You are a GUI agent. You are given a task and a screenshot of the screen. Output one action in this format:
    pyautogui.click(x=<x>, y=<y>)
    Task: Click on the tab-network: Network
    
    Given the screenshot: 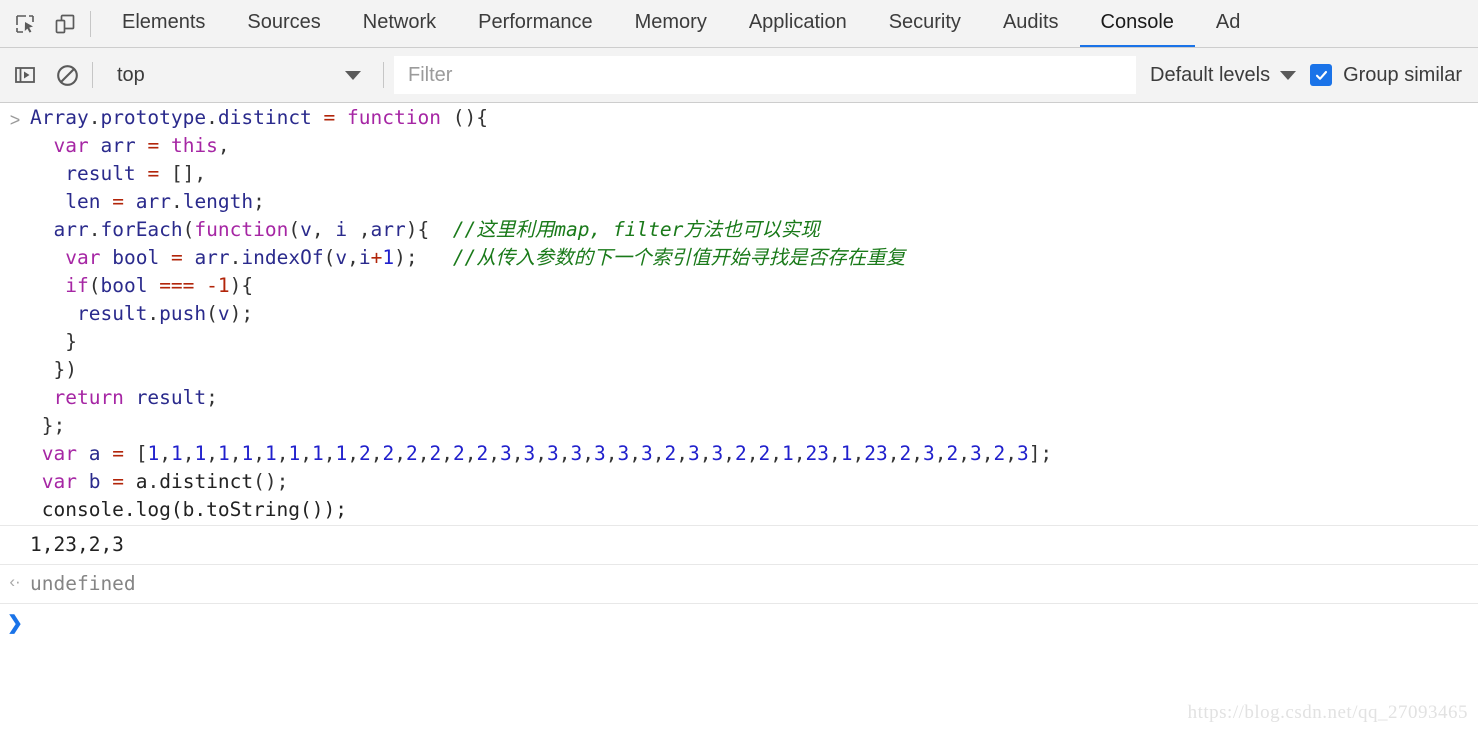 What is the action you would take?
    pyautogui.click(x=399, y=23)
    